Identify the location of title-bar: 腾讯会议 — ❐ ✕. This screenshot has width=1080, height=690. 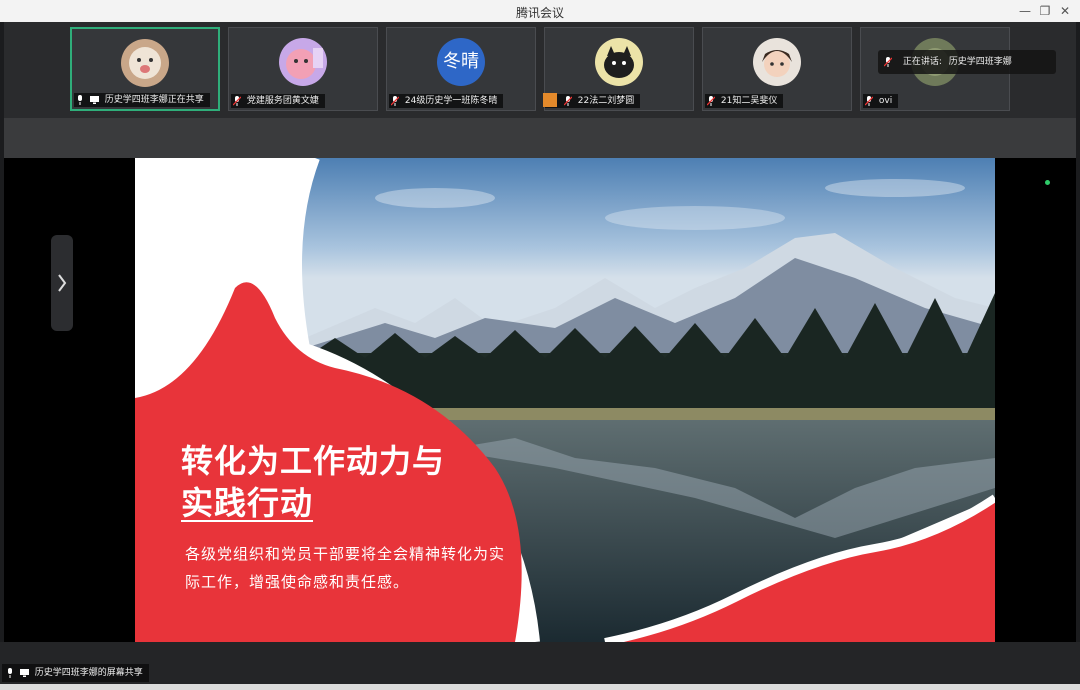
(540, 11).